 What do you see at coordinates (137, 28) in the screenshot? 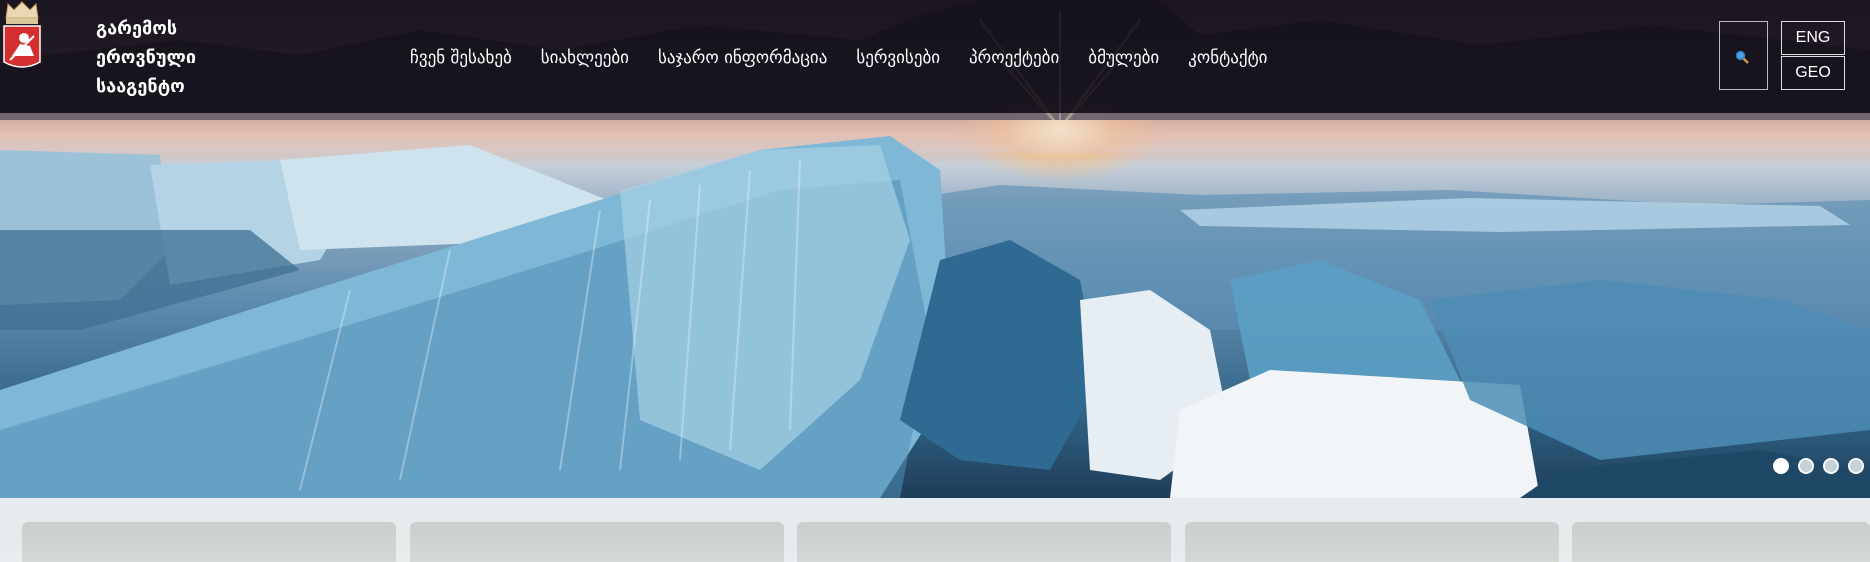
I see `agency-name-line-1: გარემოს` at bounding box center [137, 28].